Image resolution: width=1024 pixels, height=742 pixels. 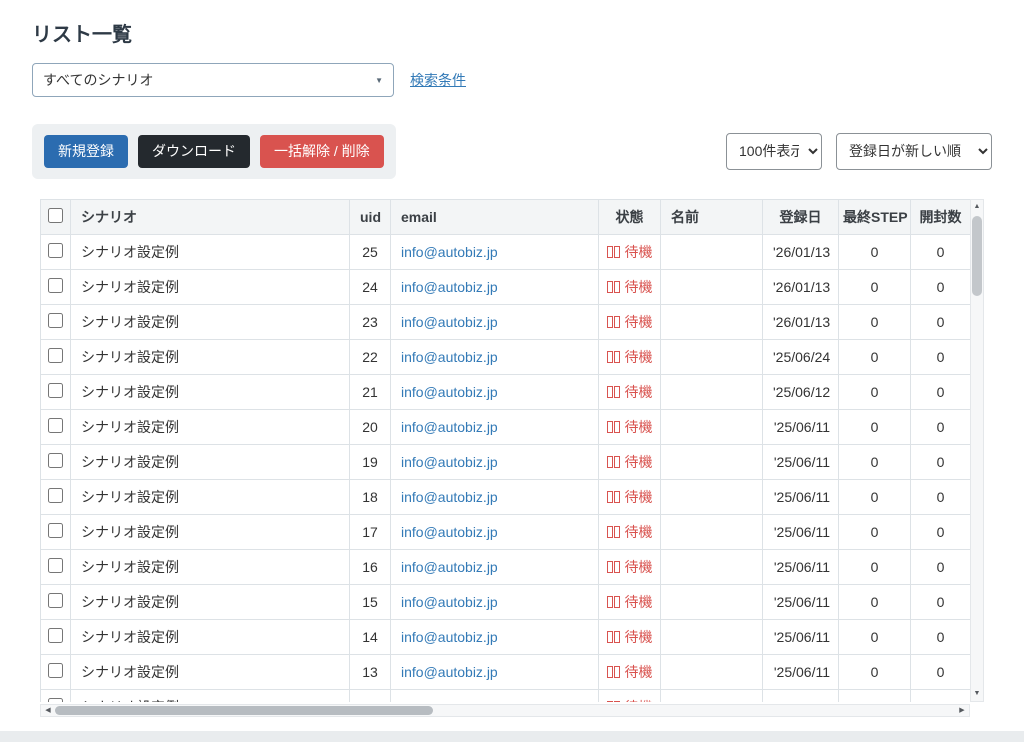 What do you see at coordinates (194, 151) in the screenshot?
I see `download-button: ダウンロード` at bounding box center [194, 151].